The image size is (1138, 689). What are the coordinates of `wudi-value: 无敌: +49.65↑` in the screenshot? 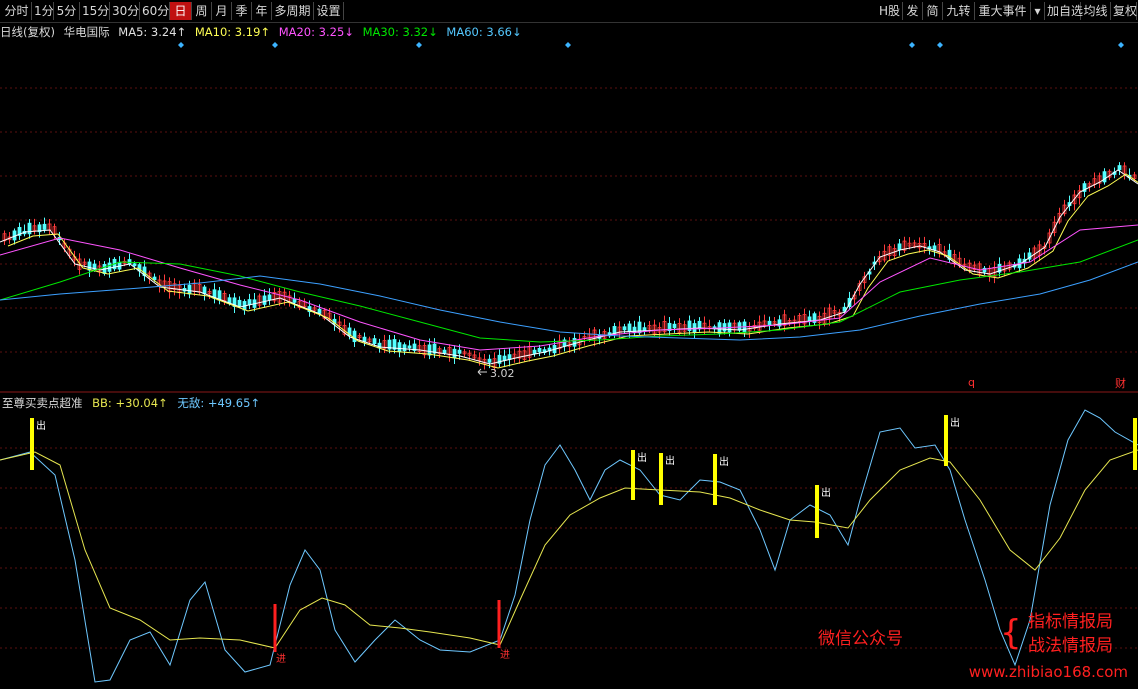 It's located at (219, 403).